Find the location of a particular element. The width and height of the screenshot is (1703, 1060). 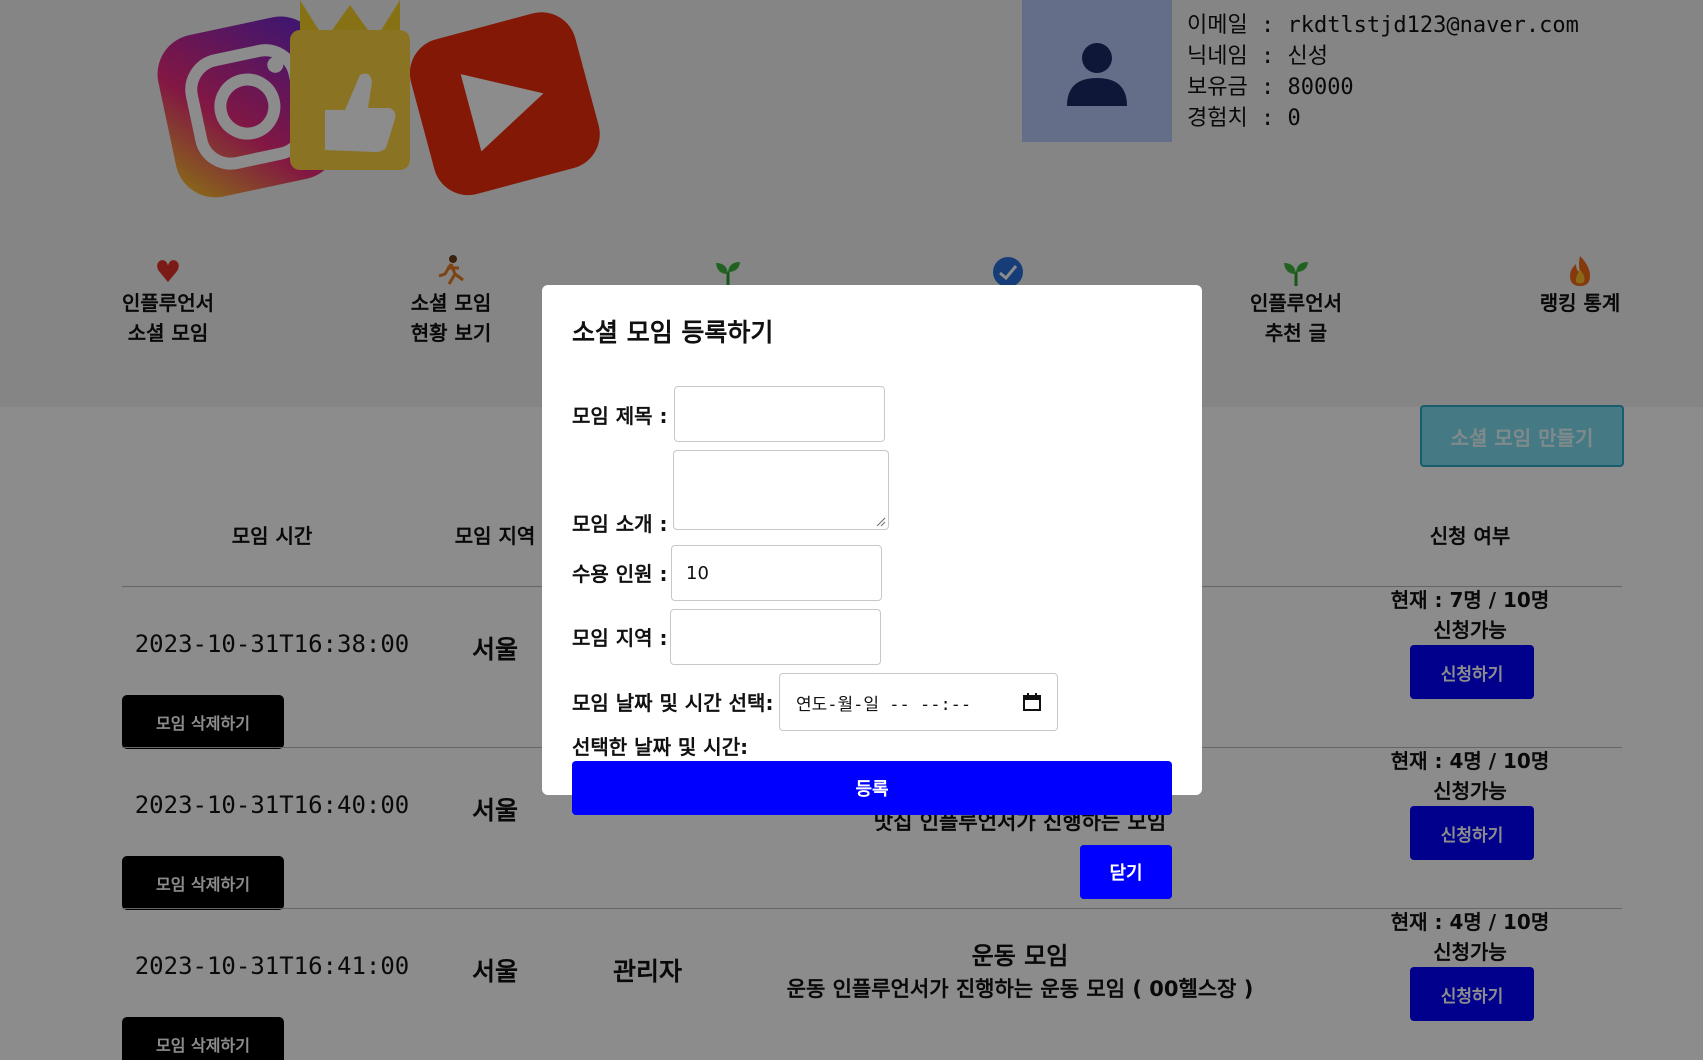

datetime-label: 모임 날짜 및 시간 선택: is located at coordinates (673, 703).